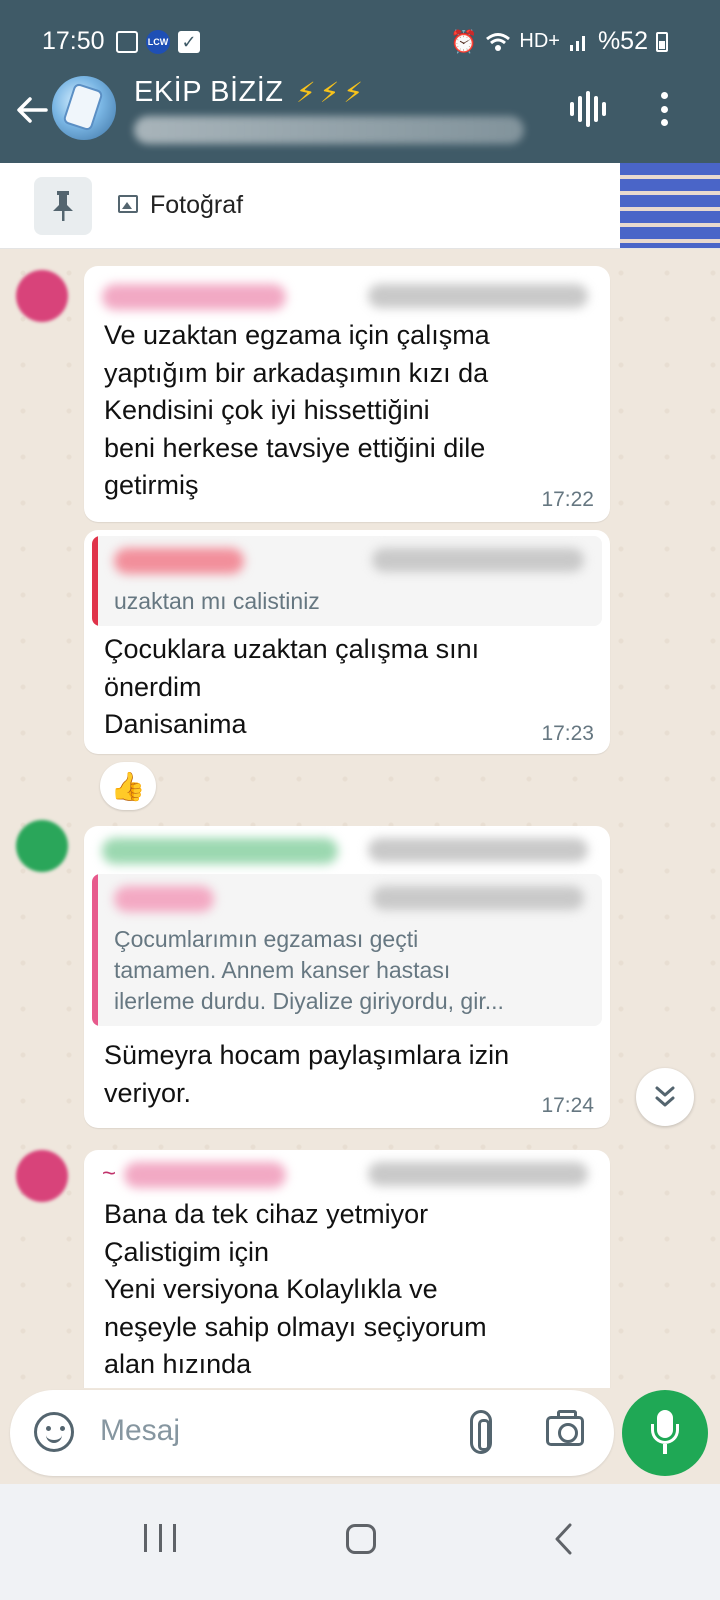 This screenshot has height=1600, width=720. I want to click on group-title: EKİP BİZİZ, so click(209, 92).